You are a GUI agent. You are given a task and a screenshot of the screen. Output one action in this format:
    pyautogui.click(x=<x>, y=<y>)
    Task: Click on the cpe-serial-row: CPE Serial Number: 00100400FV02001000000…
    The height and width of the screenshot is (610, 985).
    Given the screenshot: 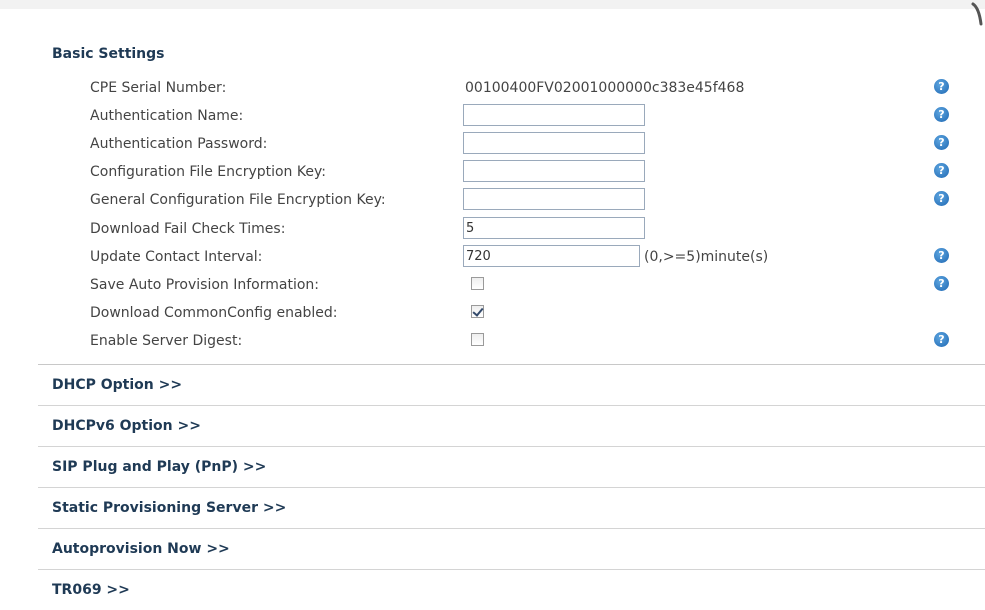 What is the action you would take?
    pyautogui.click(x=492, y=88)
    